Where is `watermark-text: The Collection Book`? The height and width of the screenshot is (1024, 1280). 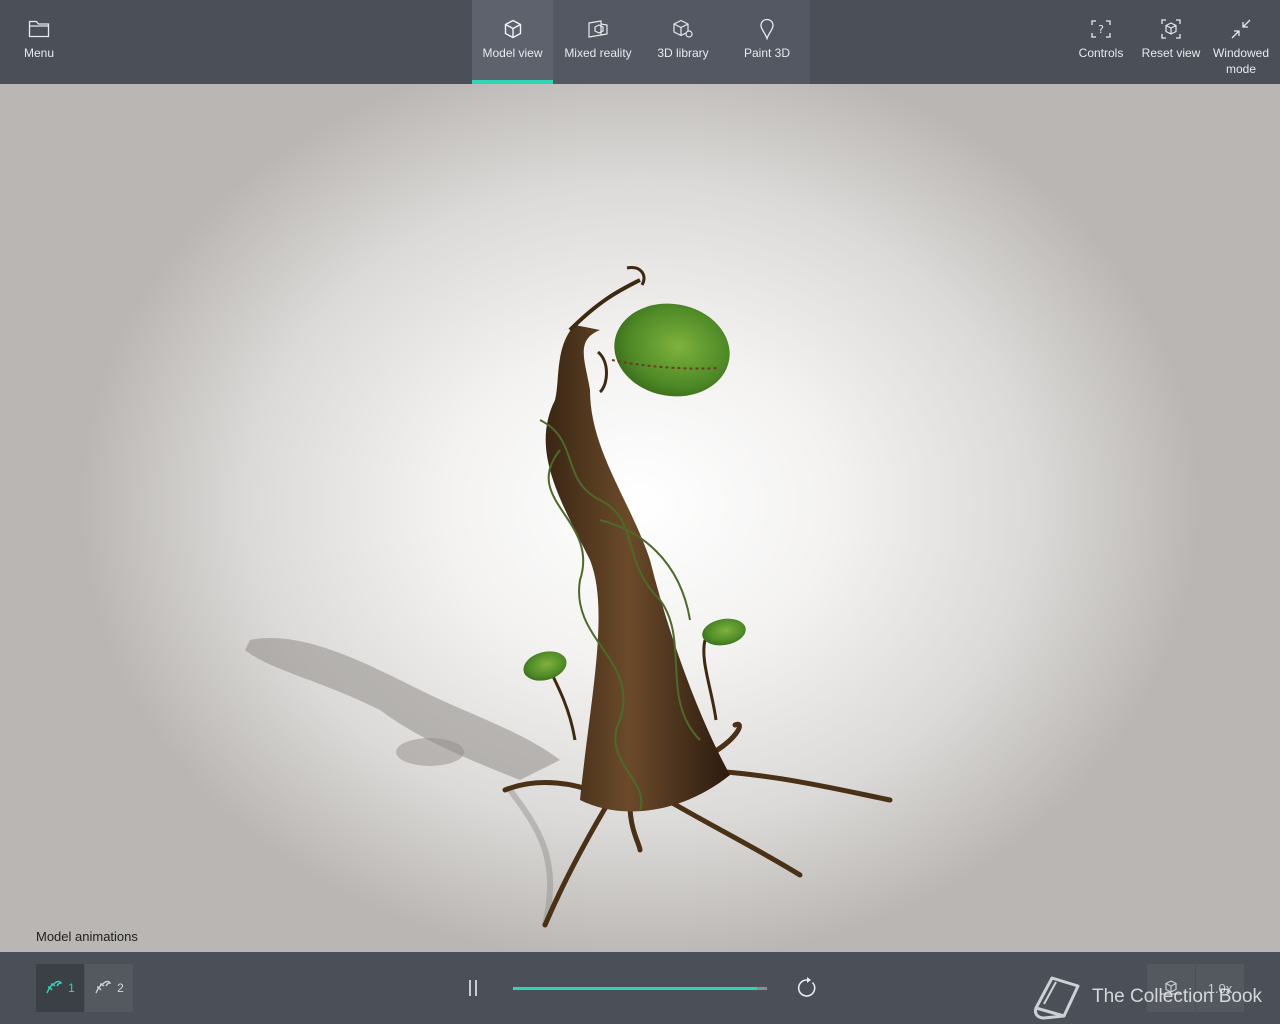
watermark-text: The Collection Book is located at coordinates (1177, 996).